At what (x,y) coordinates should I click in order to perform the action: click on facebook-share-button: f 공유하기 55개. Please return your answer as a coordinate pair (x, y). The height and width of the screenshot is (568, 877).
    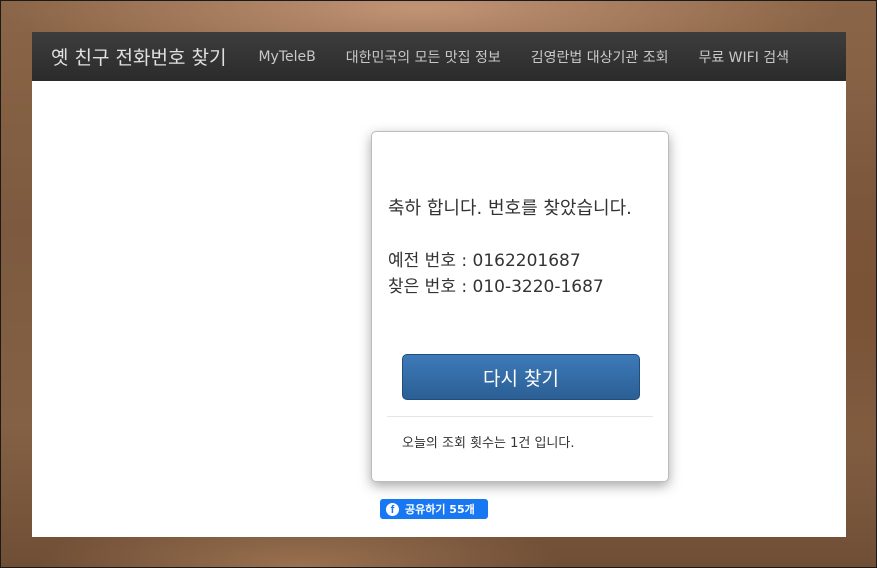
    Looking at the image, I should click on (434, 509).